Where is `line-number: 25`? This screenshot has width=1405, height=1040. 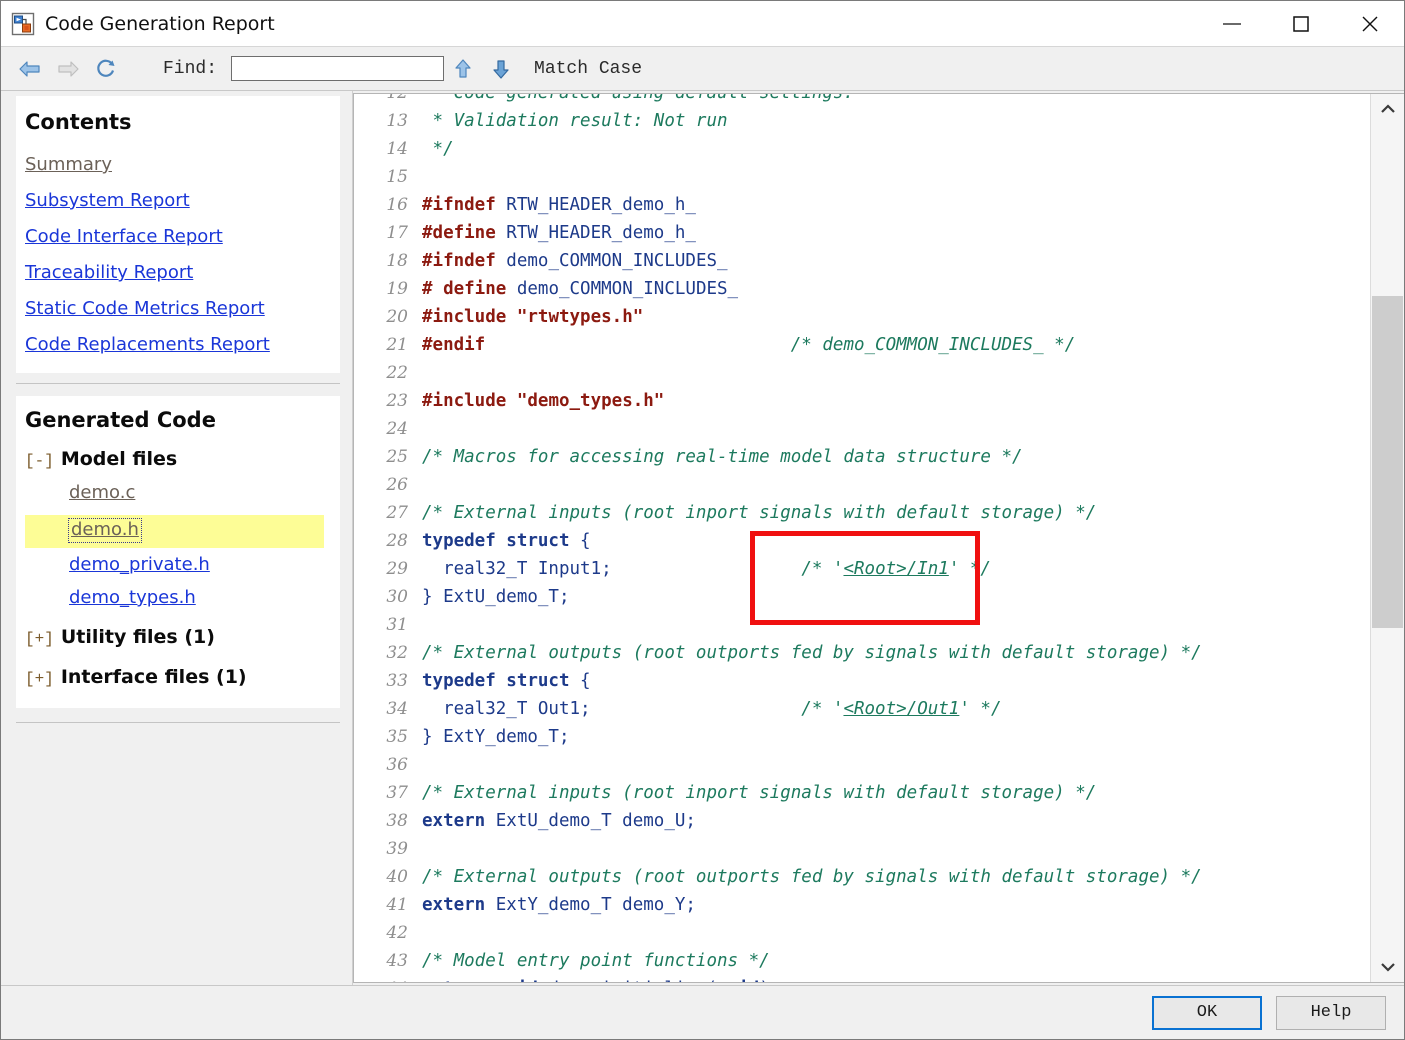
line-number: 25 is located at coordinates (397, 457).